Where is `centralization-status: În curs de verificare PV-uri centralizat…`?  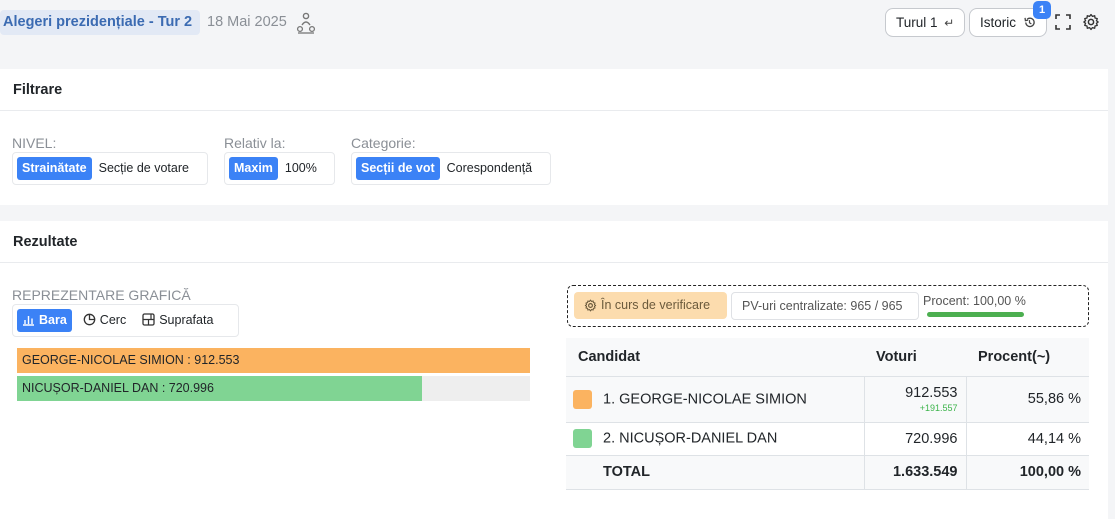
centralization-status: În curs de verificare PV-uri centralizat… is located at coordinates (828, 306).